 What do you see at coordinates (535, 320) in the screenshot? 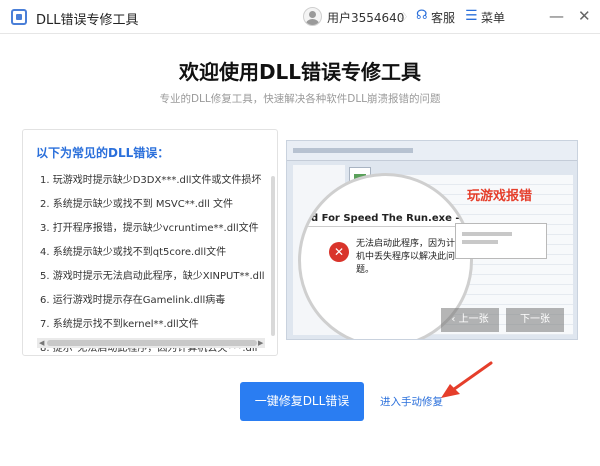
I see `next-slide-button: 下一张` at bounding box center [535, 320].